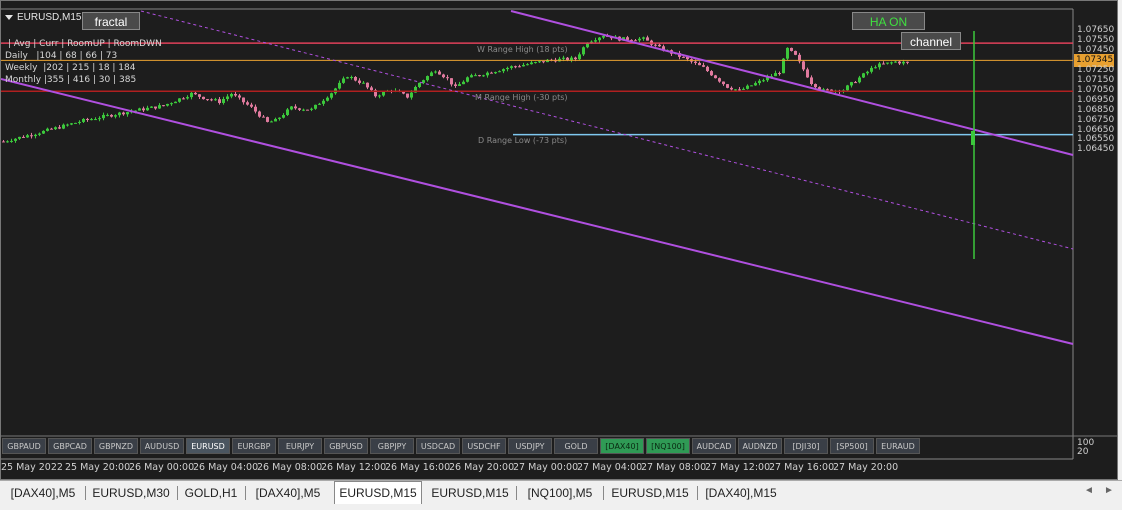 This screenshot has height=510, width=1122. I want to click on chart-tab: EURUSD,M30, so click(131, 493).